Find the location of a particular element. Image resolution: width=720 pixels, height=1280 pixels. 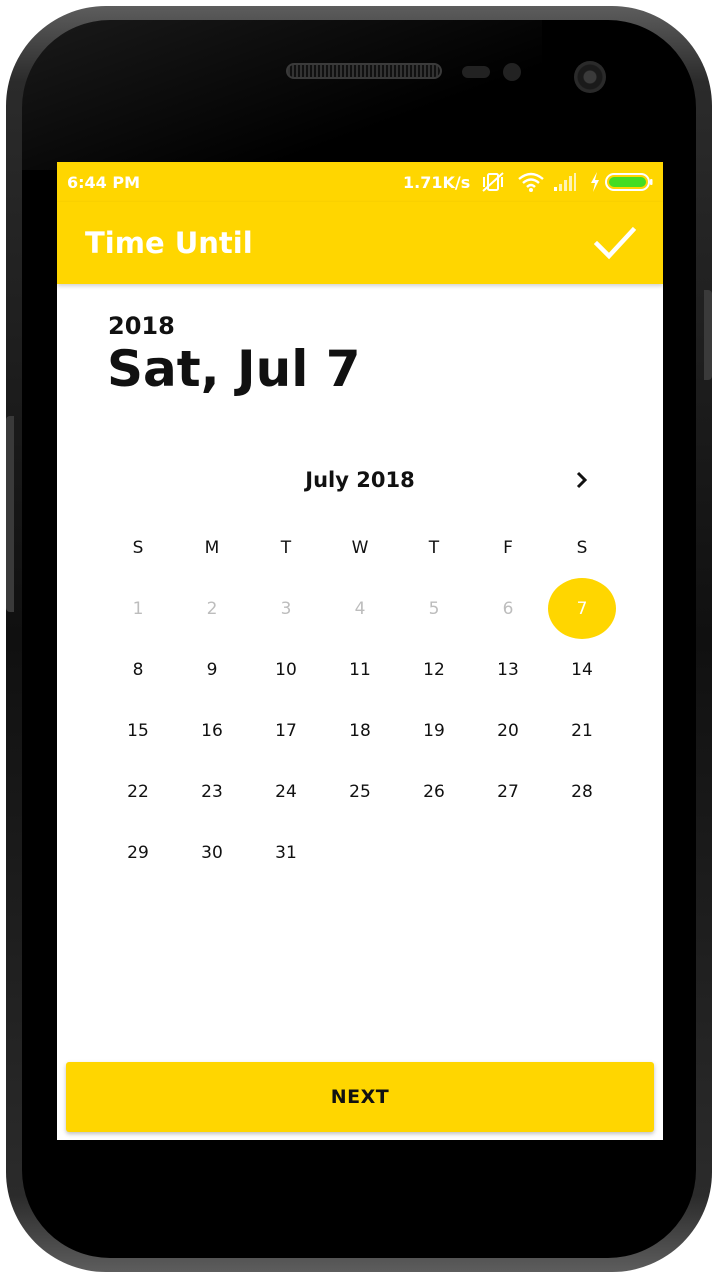

battery-icon is located at coordinates (629, 182).